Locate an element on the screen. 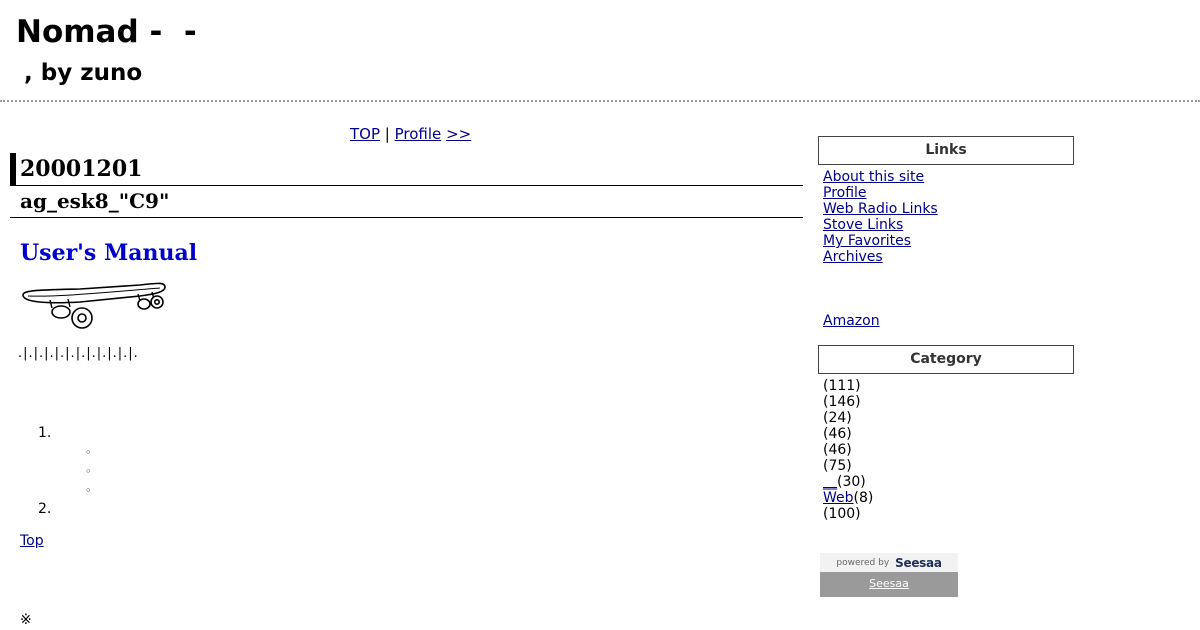 The width and height of the screenshot is (1200, 630). skateboard-image is located at coordinates (94, 306).